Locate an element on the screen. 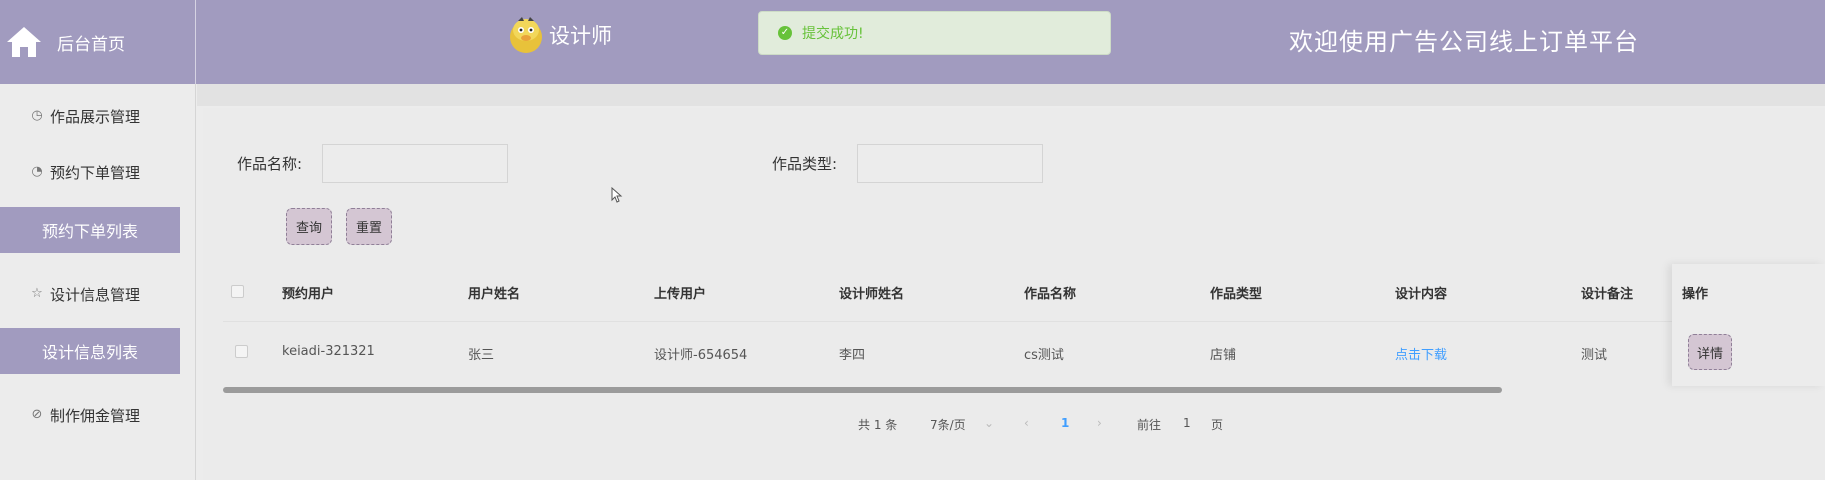 This screenshot has height=480, width=1825. home-label: 后台首页 is located at coordinates (91, 44).